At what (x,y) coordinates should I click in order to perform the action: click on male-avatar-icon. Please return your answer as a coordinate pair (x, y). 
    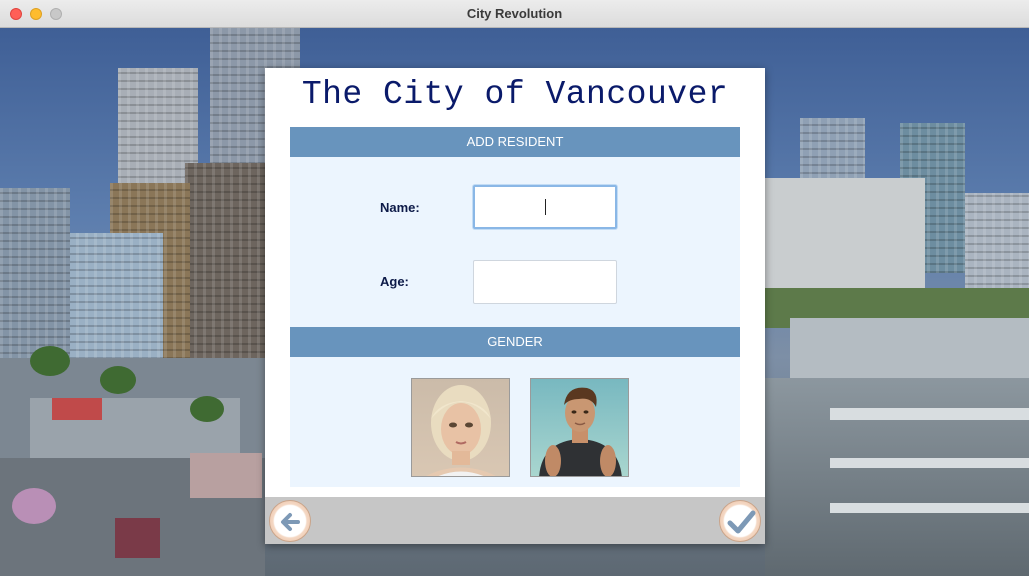
    Looking at the image, I should click on (580, 431).